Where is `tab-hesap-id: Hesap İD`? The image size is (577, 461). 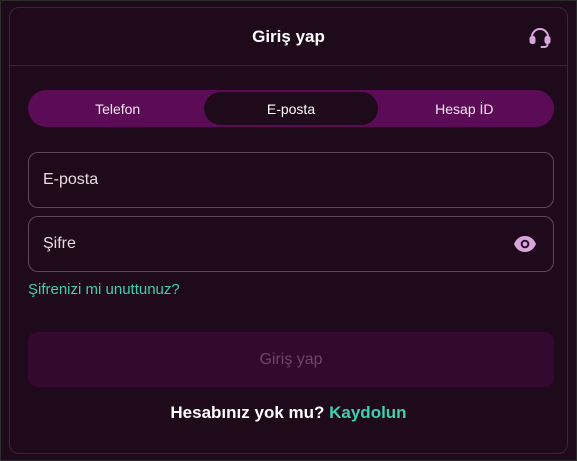 tab-hesap-id: Hesap İD is located at coordinates (464, 108).